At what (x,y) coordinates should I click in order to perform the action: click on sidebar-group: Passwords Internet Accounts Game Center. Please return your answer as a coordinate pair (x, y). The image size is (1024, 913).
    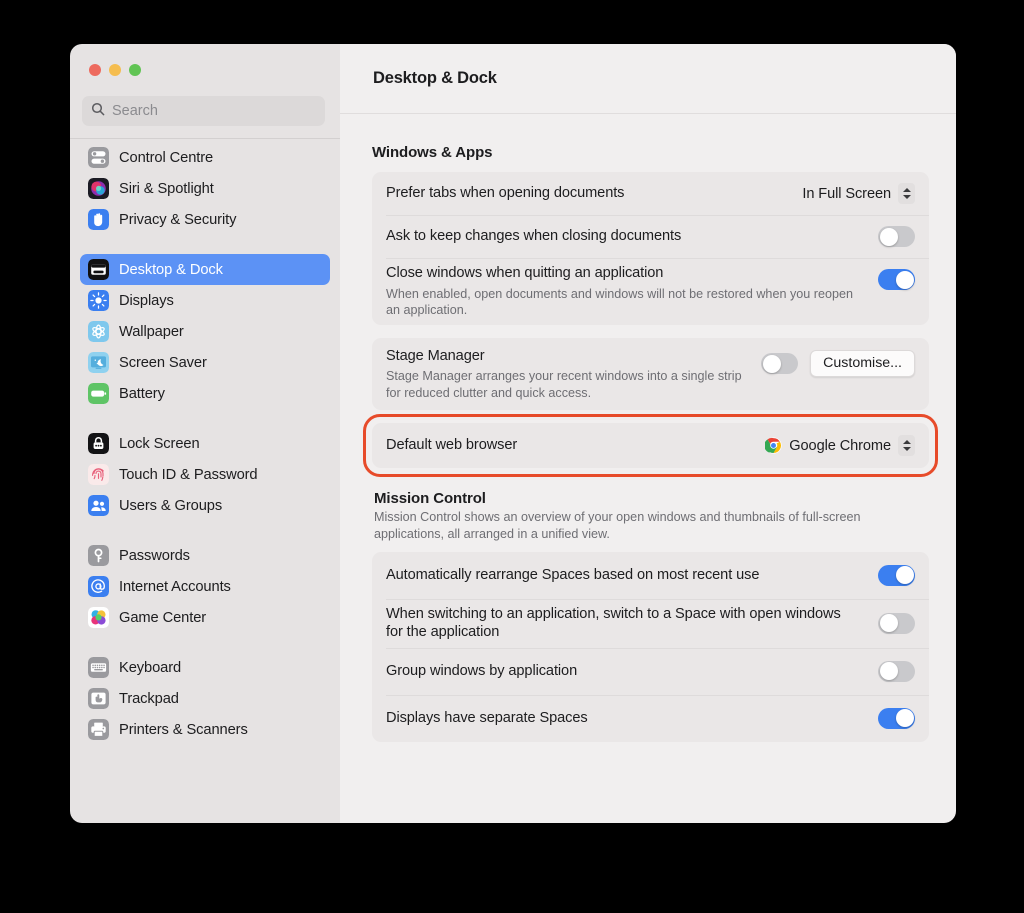
    Looking at the image, I should click on (205, 584).